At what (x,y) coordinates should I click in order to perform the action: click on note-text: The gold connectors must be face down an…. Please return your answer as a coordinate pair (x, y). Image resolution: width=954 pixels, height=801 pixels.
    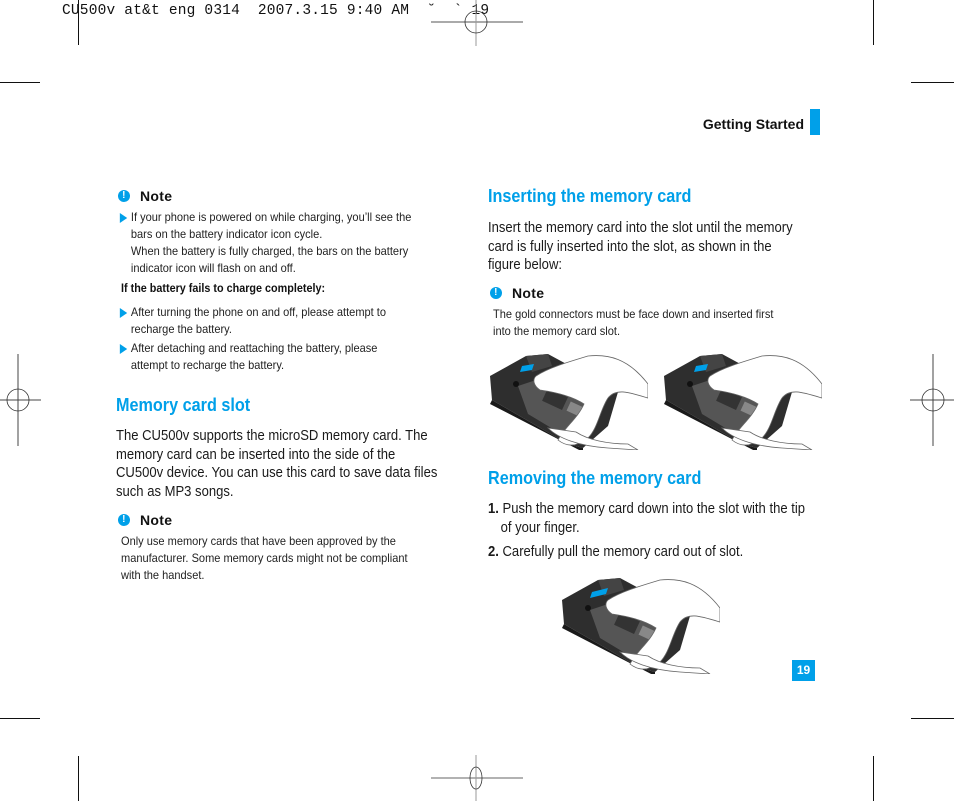
    Looking at the image, I should click on (658, 323).